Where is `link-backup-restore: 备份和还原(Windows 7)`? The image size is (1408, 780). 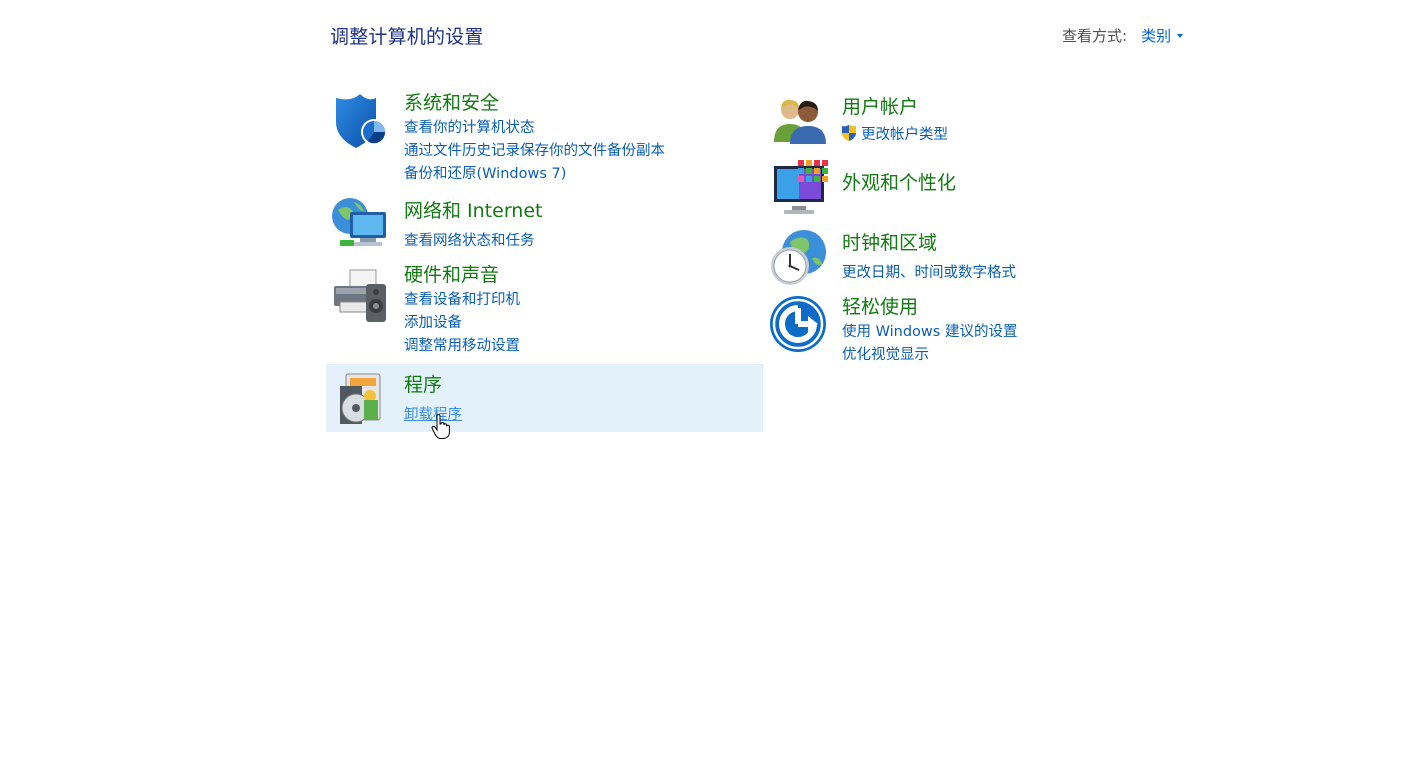
link-backup-restore: 备份和还原(Windows 7) is located at coordinates (485, 172).